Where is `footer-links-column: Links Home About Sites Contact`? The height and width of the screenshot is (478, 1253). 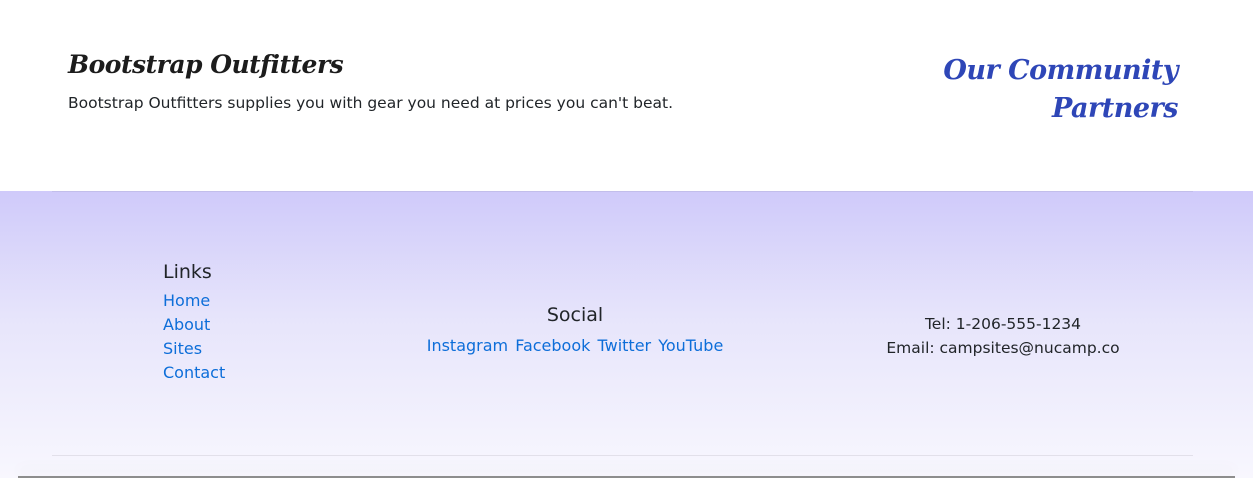 footer-links-column: Links Home About Sites Contact is located at coordinates (194, 323).